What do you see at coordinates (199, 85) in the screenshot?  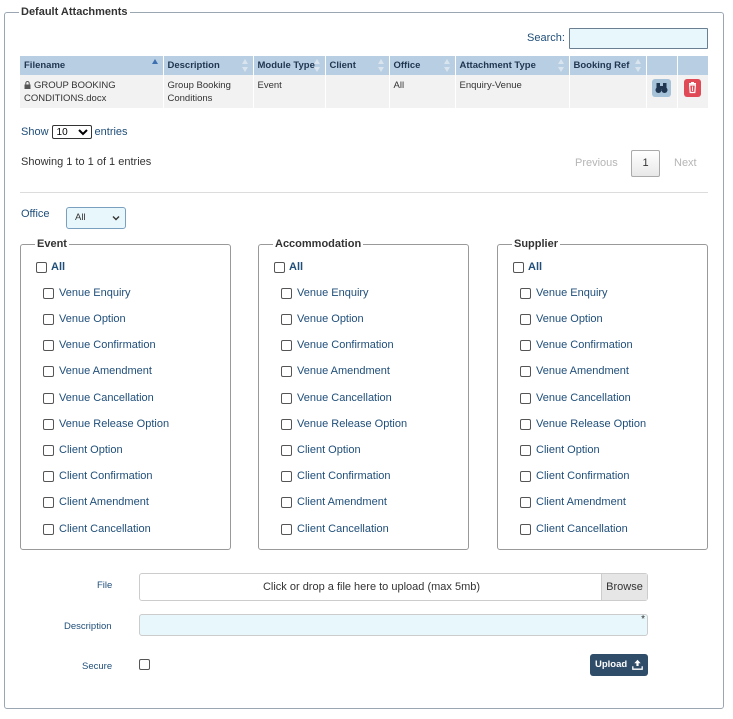 I see `description-line1: Group Booking` at bounding box center [199, 85].